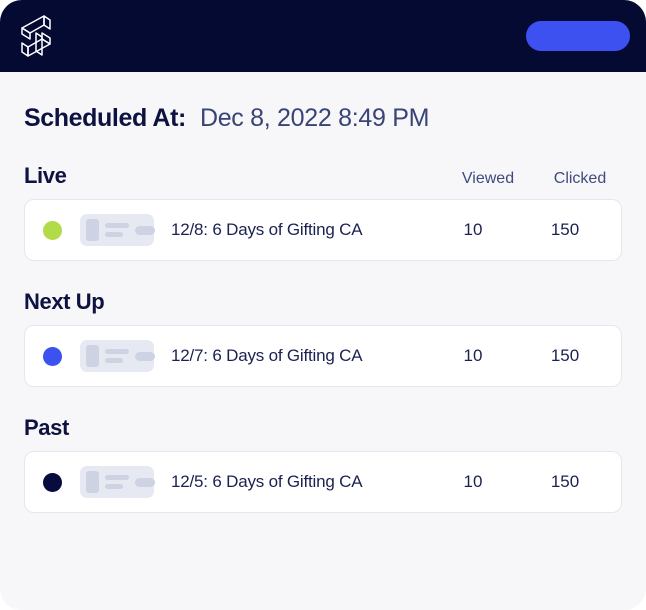  Describe the element at coordinates (52, 356) in the screenshot. I see `status-dot-next-up` at that location.